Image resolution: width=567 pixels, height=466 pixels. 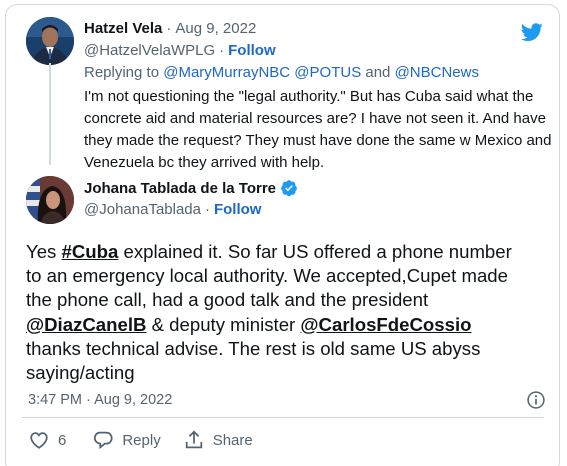 I want to click on main-handle-row: @JohanaTablada · Follow, so click(x=172, y=209).